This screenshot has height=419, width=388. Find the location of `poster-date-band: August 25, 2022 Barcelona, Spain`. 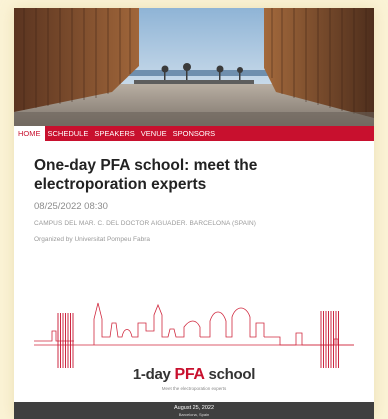

poster-date-band: August 25, 2022 Barcelona, Spain is located at coordinates (194, 410).